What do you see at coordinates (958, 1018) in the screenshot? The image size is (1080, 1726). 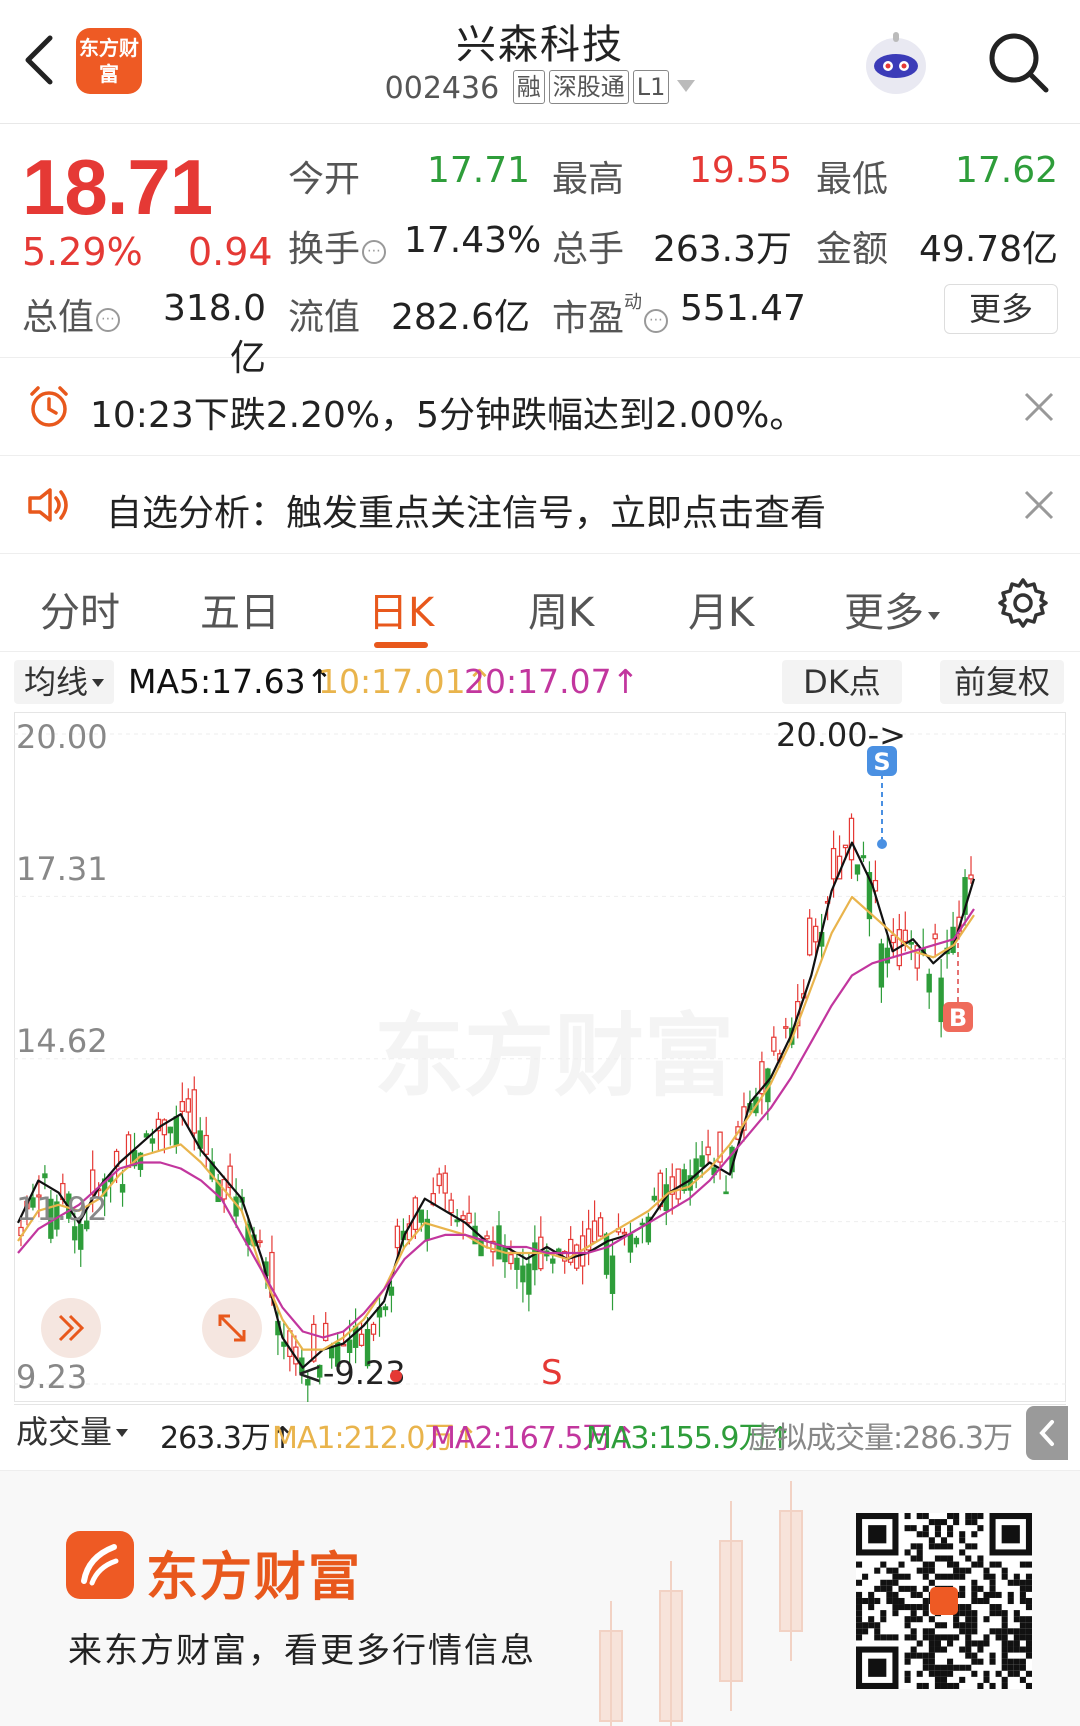 I see `buy-signal-text: B` at bounding box center [958, 1018].